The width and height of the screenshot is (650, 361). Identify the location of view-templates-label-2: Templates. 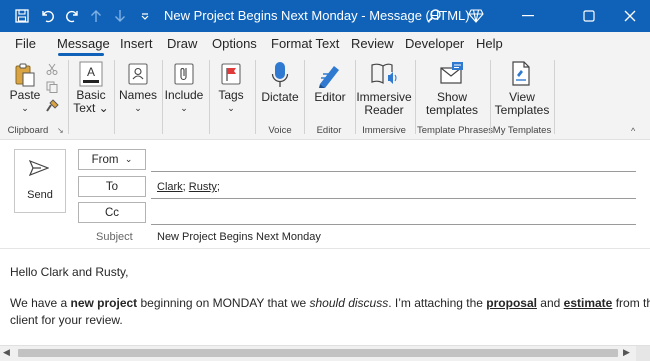
(522, 110).